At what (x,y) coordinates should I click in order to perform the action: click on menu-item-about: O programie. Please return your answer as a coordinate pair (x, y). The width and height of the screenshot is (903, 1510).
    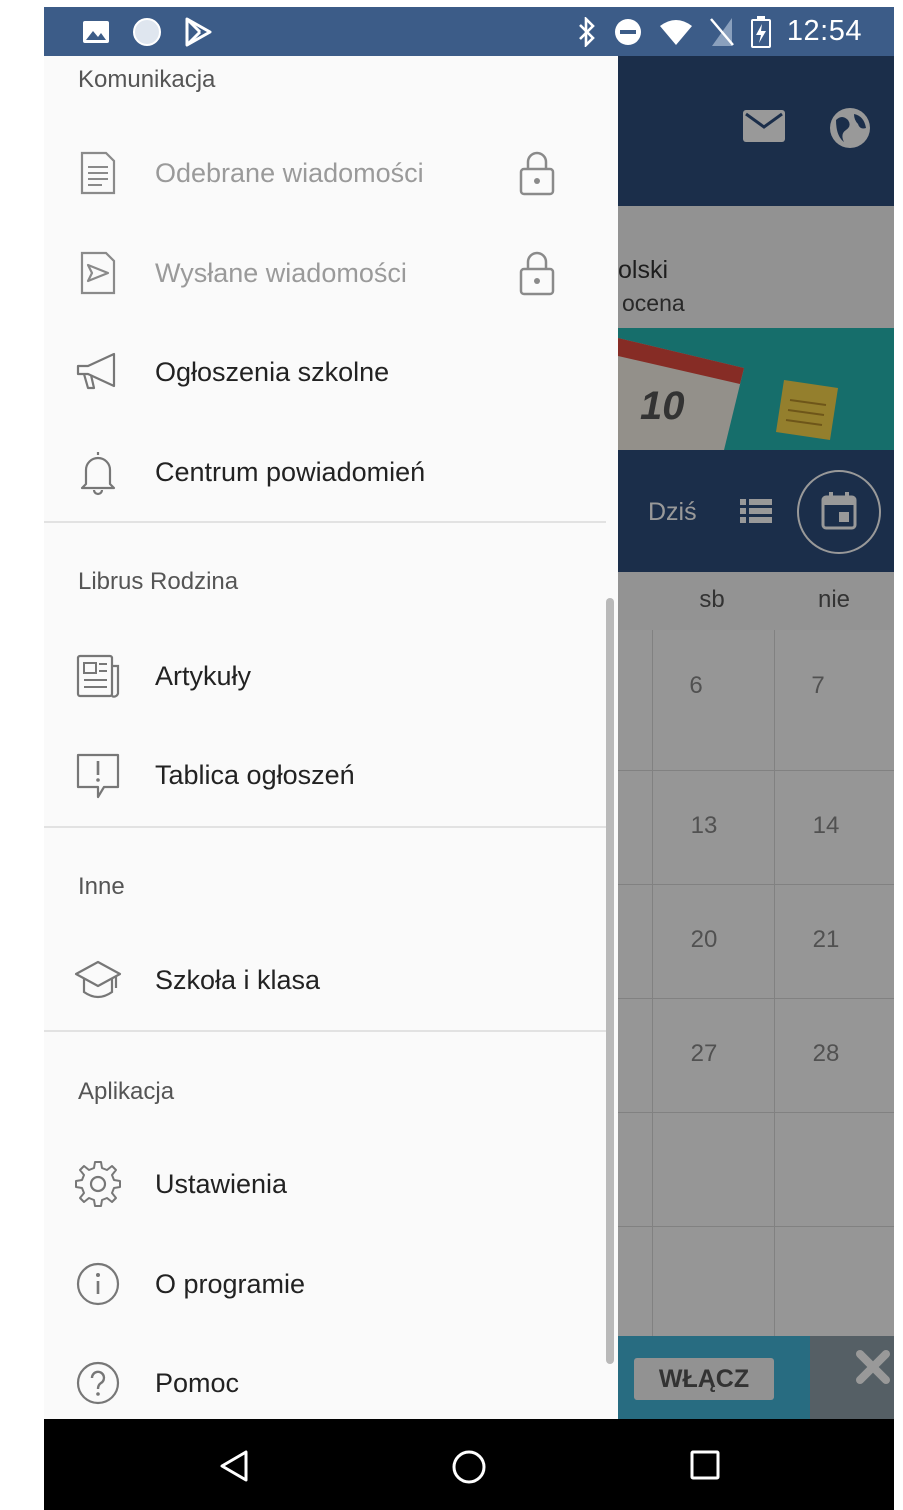
    Looking at the image, I should click on (325, 1284).